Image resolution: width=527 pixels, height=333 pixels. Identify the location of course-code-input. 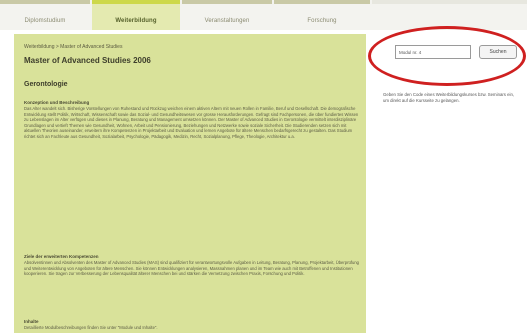
(433, 52).